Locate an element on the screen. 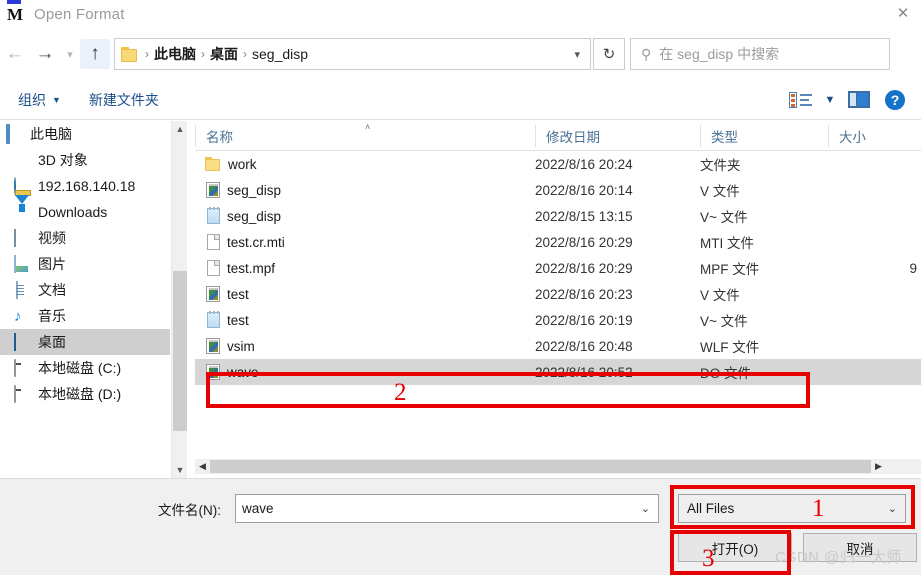 Image resolution: width=921 pixels, height=575 pixels. file-name-cell: test is located at coordinates (365, 319).